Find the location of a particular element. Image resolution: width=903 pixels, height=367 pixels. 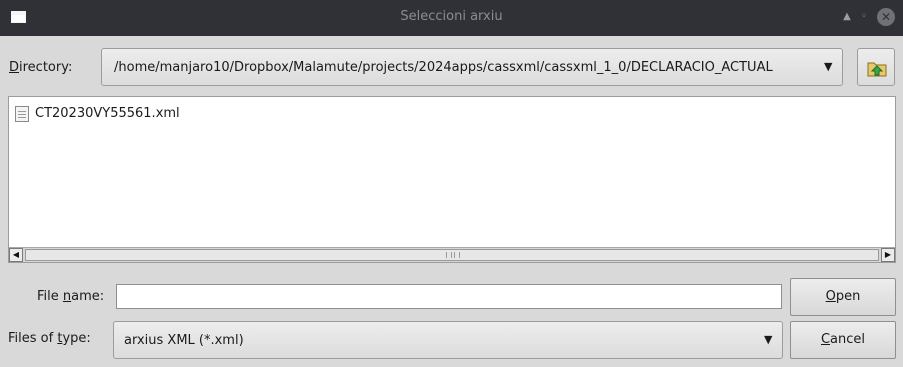

scrollbar-thumb is located at coordinates (452, 255).